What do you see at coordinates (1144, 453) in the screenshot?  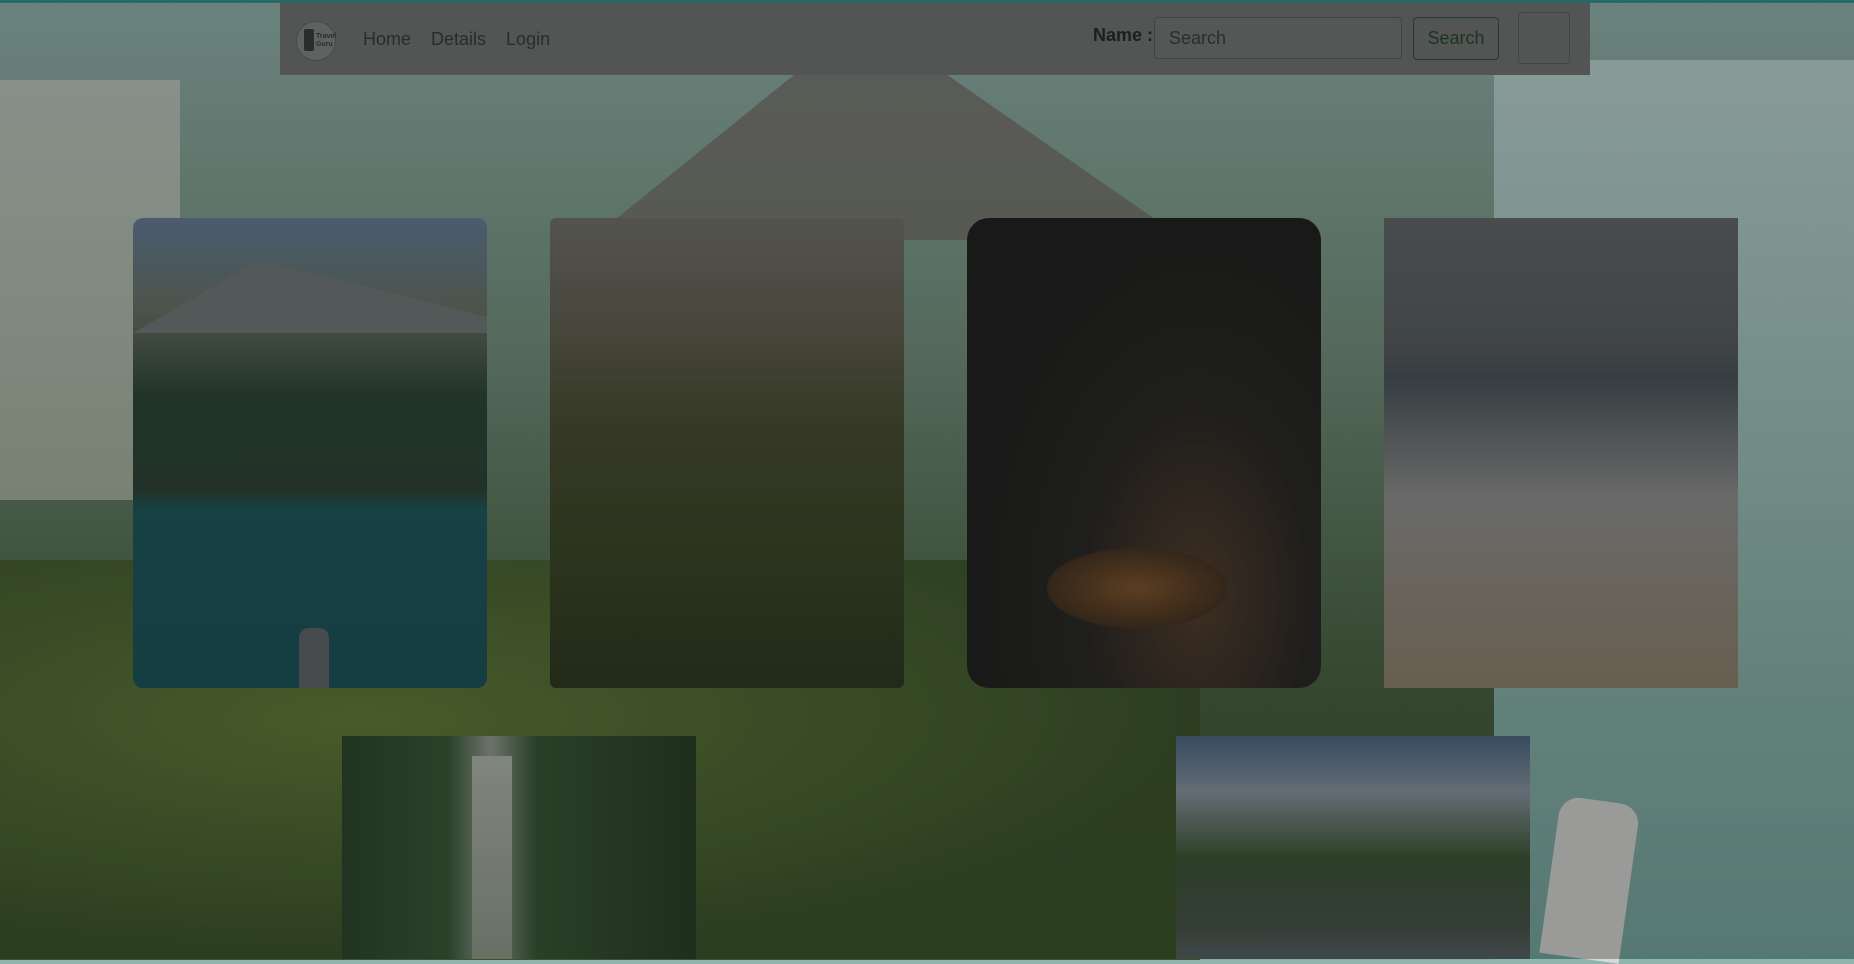 I see `card-tiger` at bounding box center [1144, 453].